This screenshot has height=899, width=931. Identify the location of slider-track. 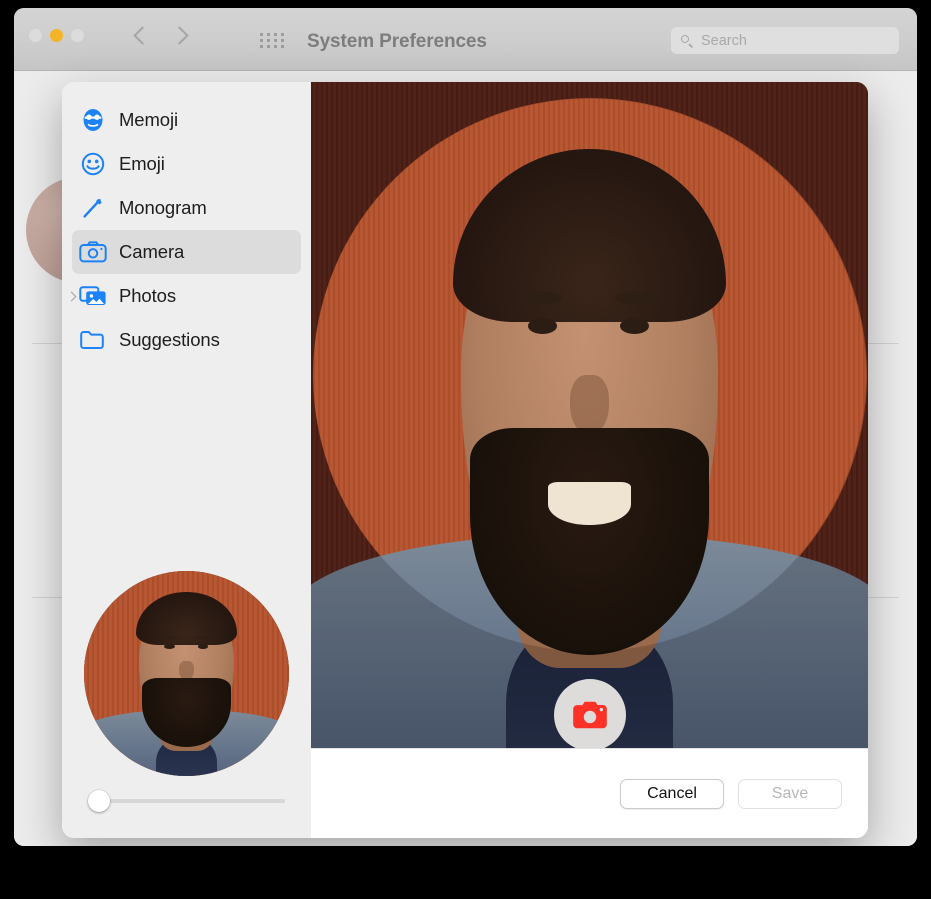
(191, 801).